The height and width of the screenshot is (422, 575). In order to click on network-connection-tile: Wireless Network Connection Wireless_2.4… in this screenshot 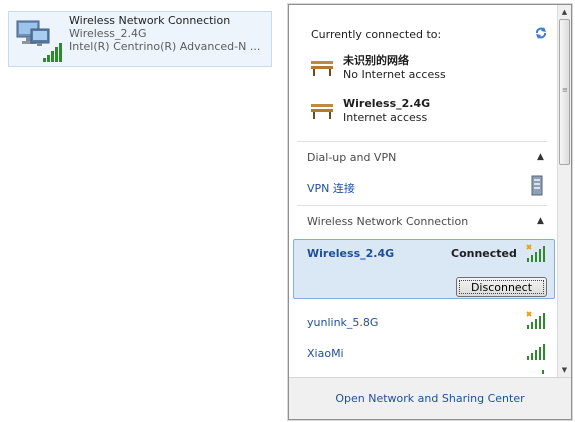, I will do `click(140, 39)`.